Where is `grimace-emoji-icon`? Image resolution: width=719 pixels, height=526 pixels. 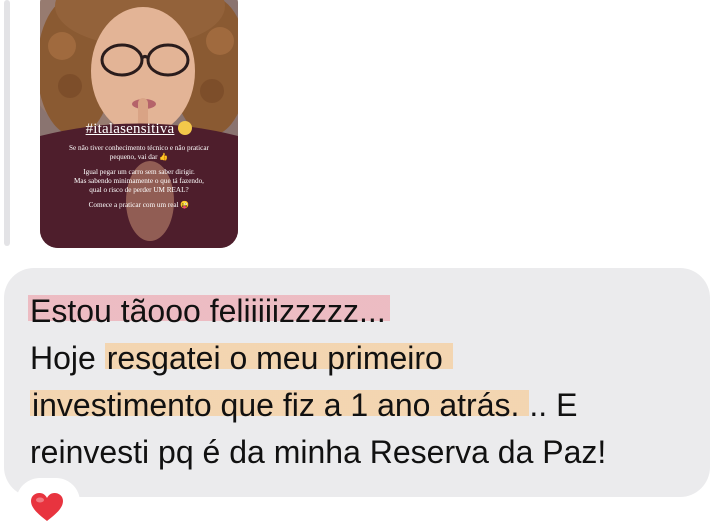
grimace-emoji-icon is located at coordinates (185, 128).